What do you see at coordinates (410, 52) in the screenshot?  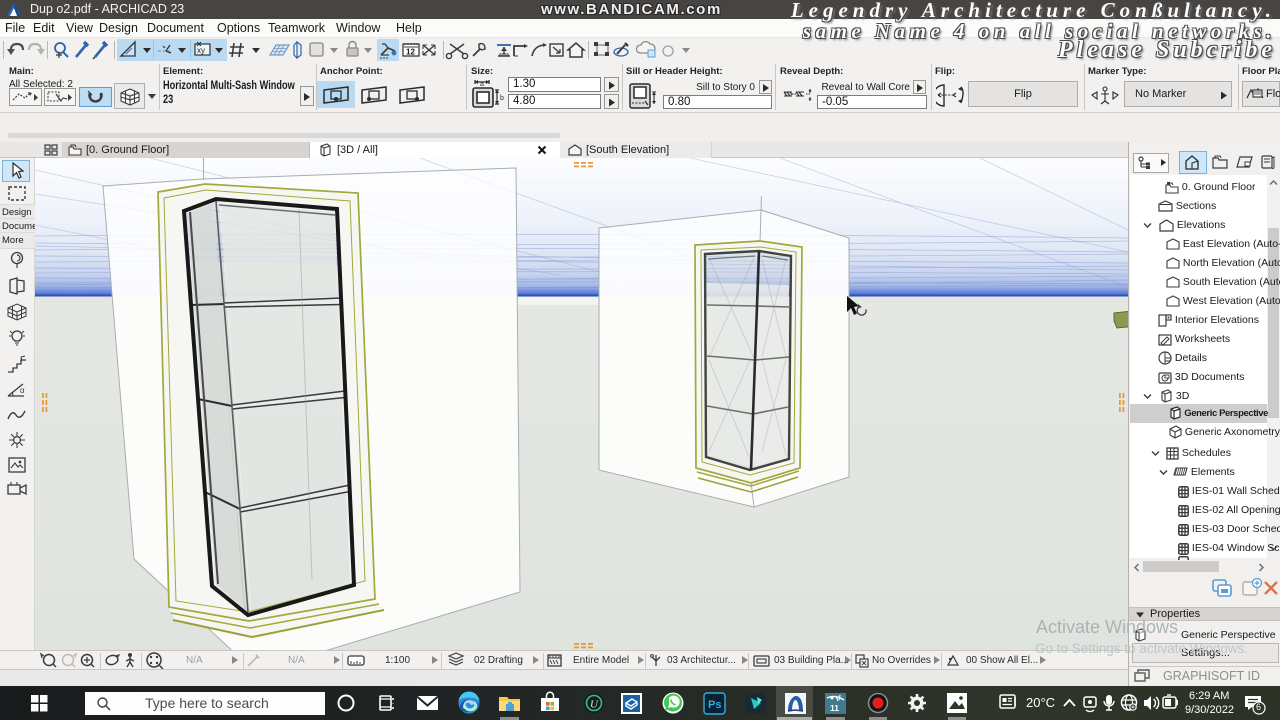 I see `svg-text: 12` at bounding box center [410, 52].